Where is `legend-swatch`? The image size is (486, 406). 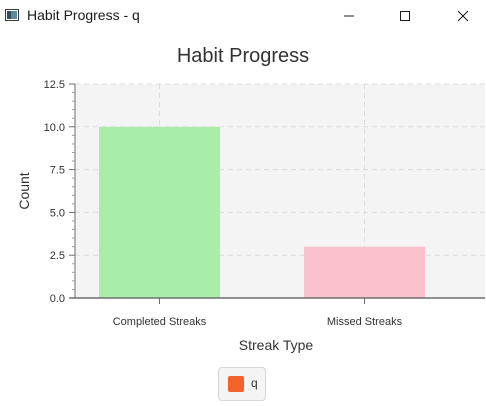 legend-swatch is located at coordinates (236, 384).